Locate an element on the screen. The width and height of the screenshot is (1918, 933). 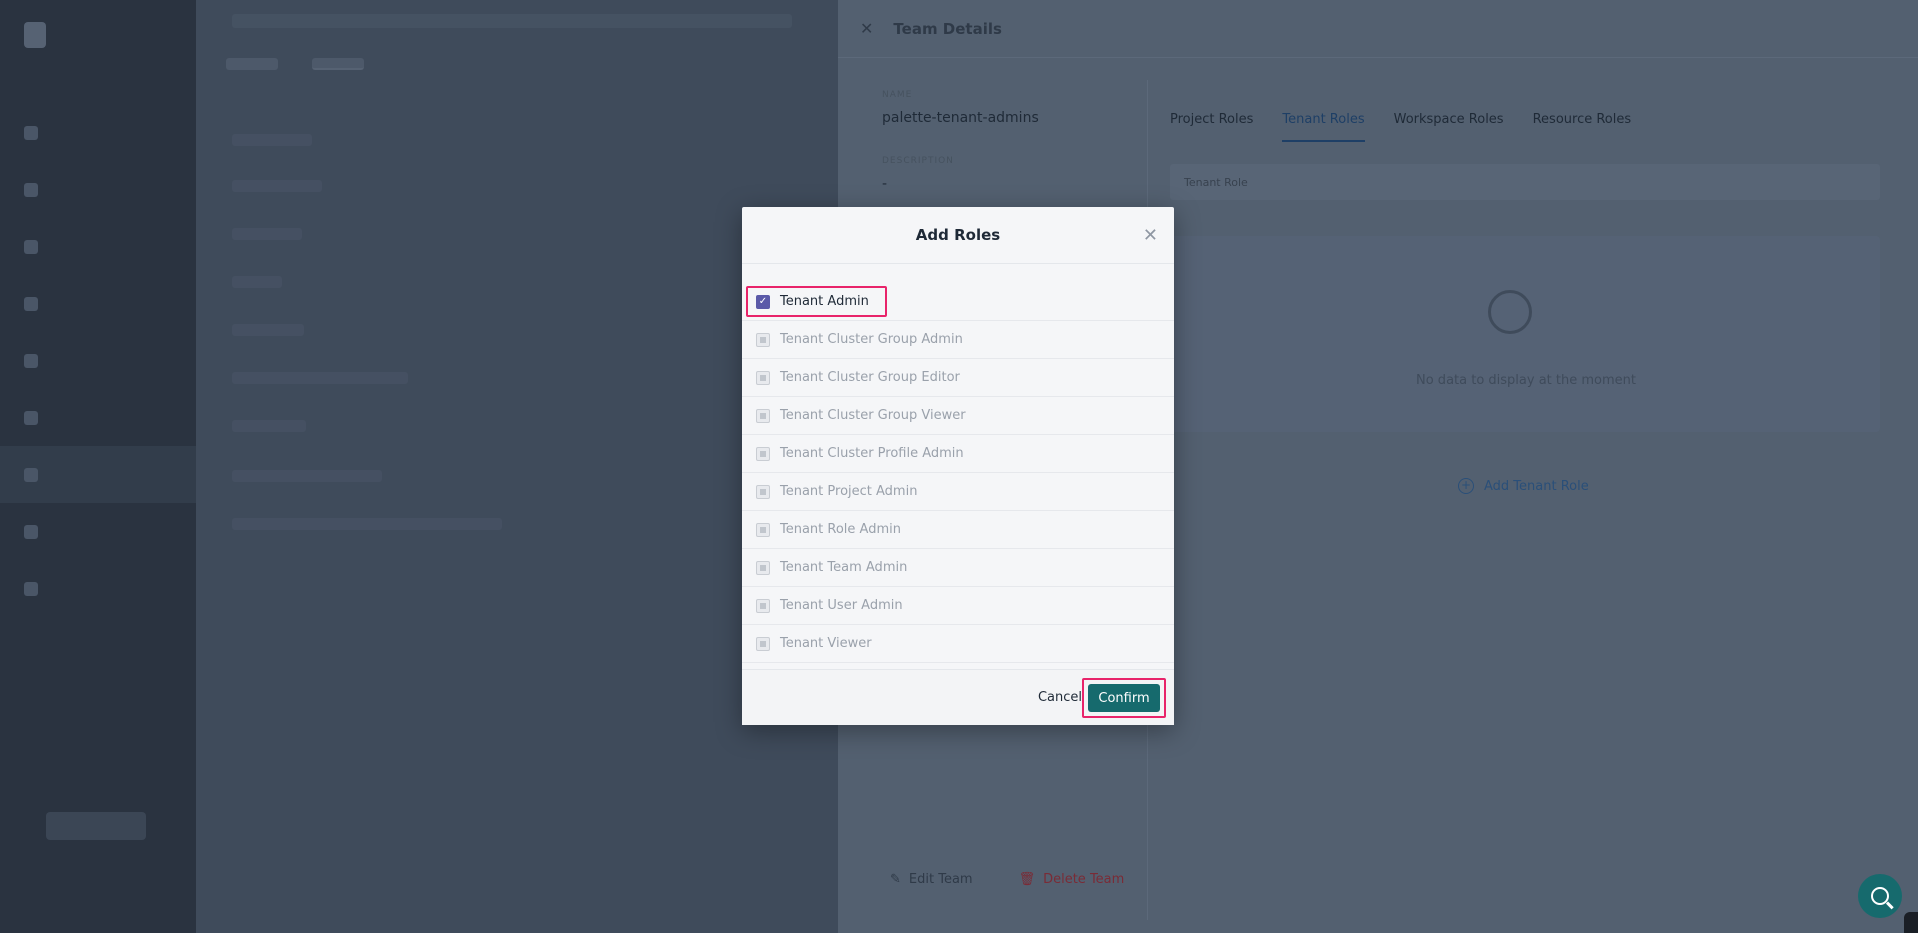
role-option: Tenant Team Admin is located at coordinates (958, 568).